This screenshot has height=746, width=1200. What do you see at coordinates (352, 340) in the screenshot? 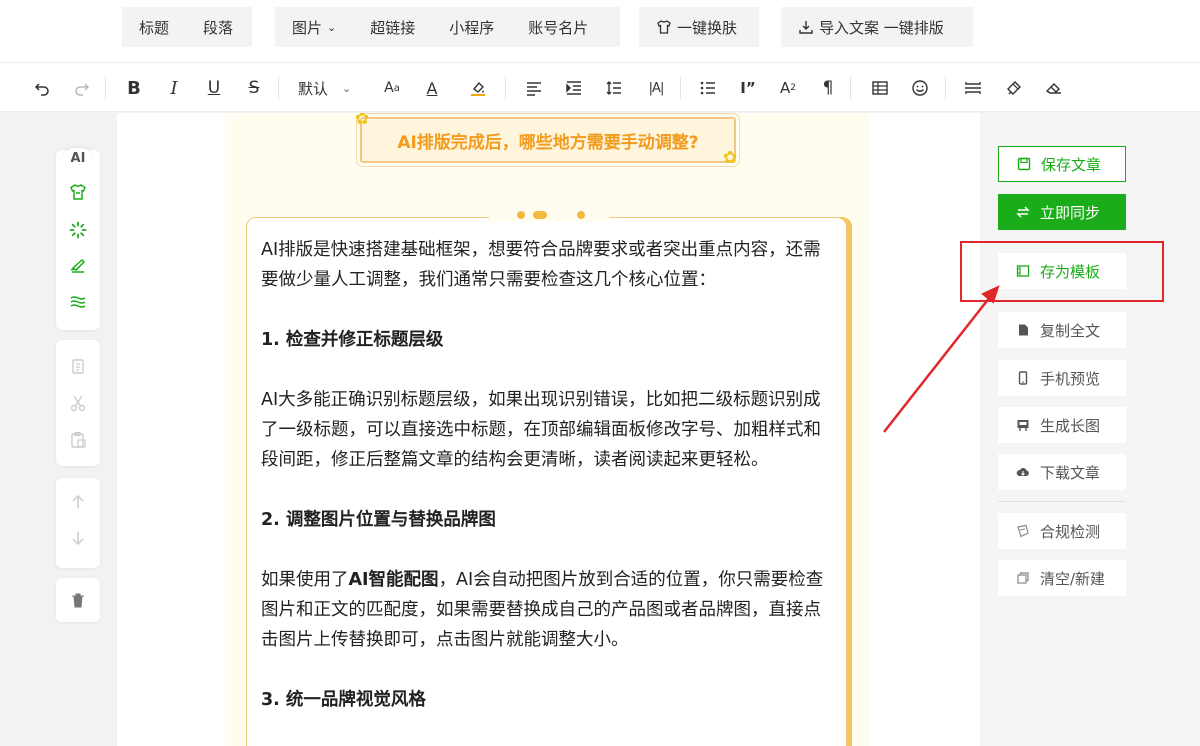
I see `section-heading-1: 1. 检查并修正标题层级` at bounding box center [352, 340].